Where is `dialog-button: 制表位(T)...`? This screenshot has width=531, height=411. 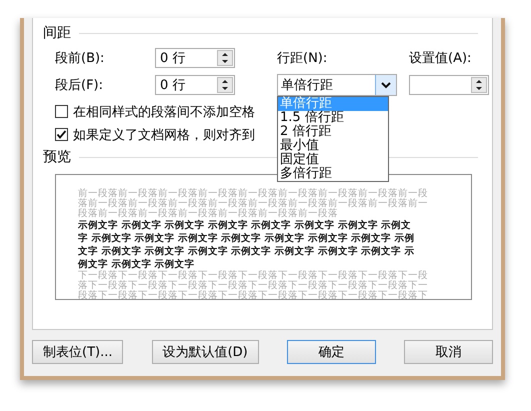
dialog-button: 制表位(T)... is located at coordinates (78, 352).